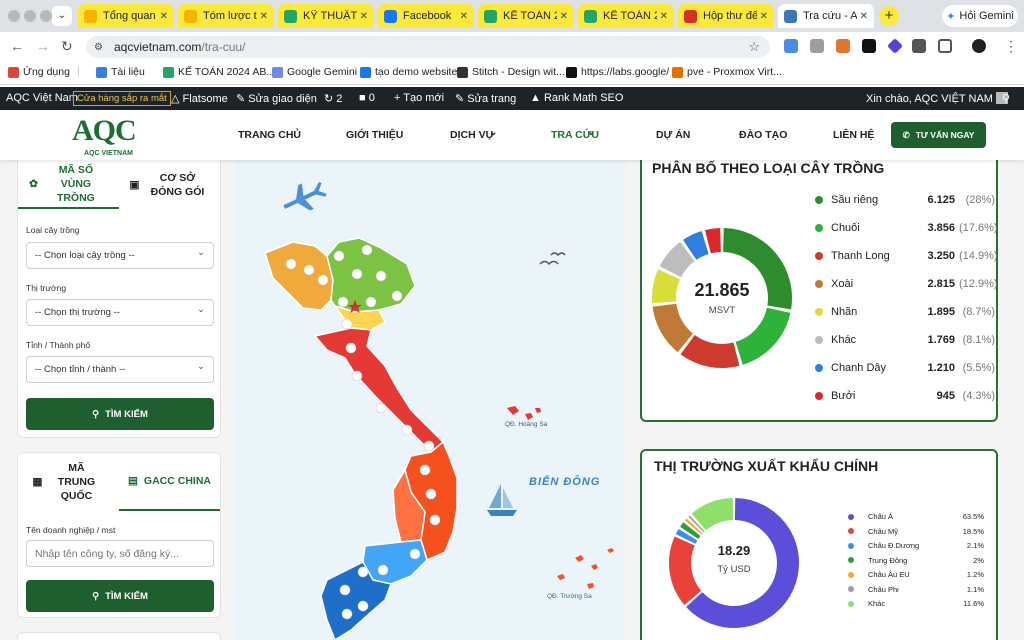  What do you see at coordinates (869, 46) in the screenshot?
I see `extension-font-icon` at bounding box center [869, 46].